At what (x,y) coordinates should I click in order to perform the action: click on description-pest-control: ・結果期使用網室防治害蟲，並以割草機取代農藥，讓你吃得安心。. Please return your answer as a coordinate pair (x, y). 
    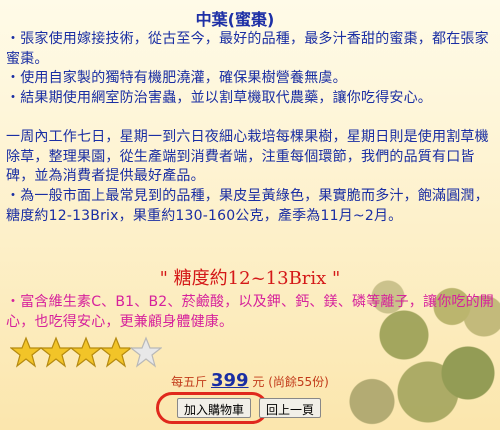
    Looking at the image, I should click on (219, 98).